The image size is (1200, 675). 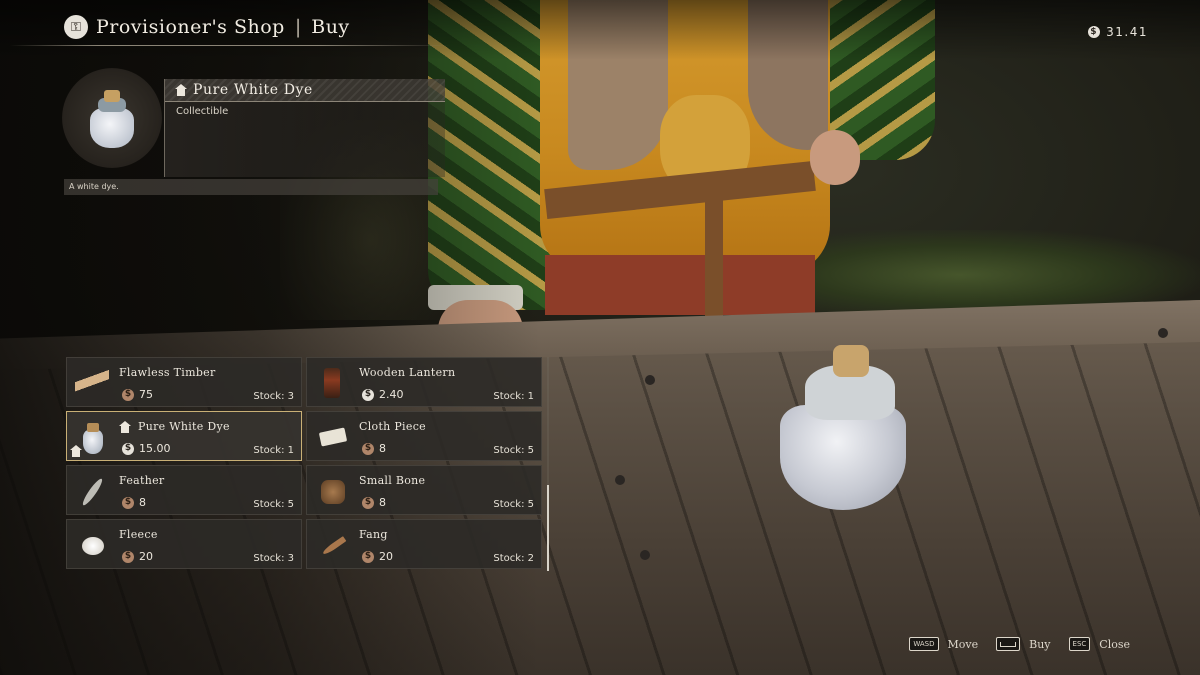 I want to click on item-price: $ 15.00, so click(x=146, y=448).